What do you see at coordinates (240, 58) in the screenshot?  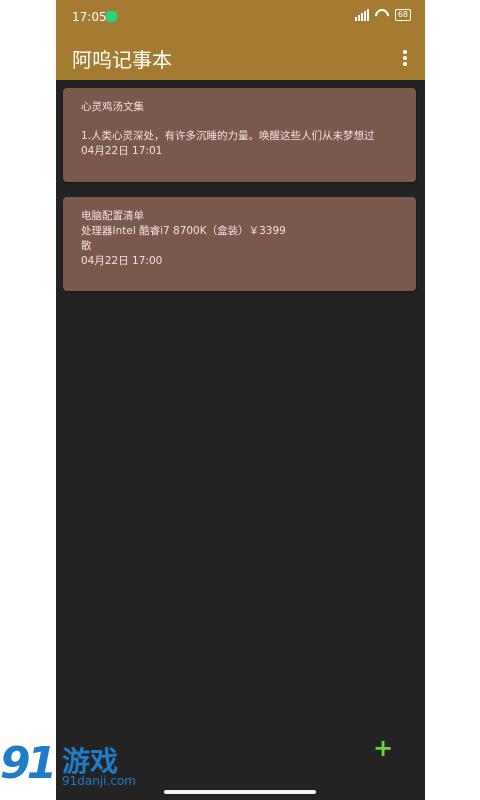 I see `app-bar: 阿呜记事本` at bounding box center [240, 58].